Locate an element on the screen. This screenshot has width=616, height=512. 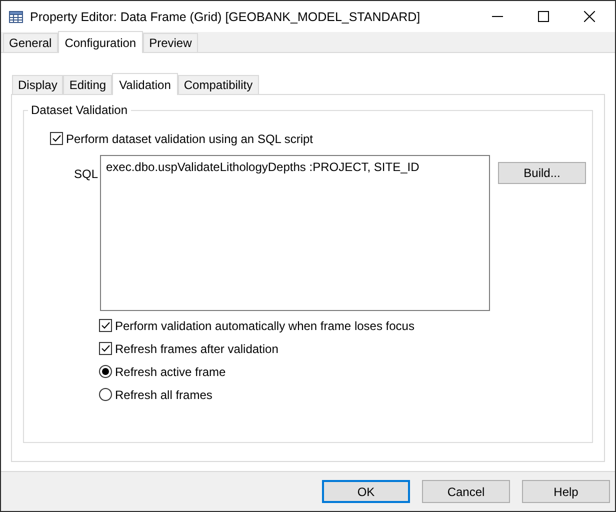
dialog-button: Help is located at coordinates (566, 491).